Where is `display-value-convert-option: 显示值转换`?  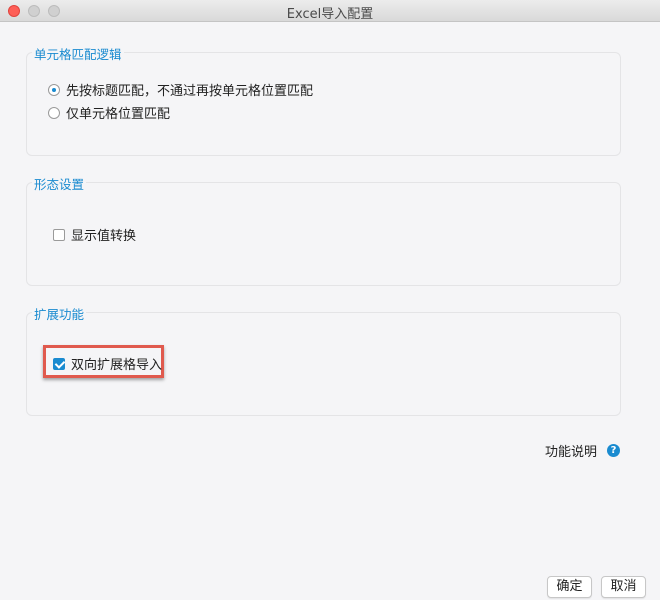 display-value-convert-option: 显示值转换 is located at coordinates (94, 234).